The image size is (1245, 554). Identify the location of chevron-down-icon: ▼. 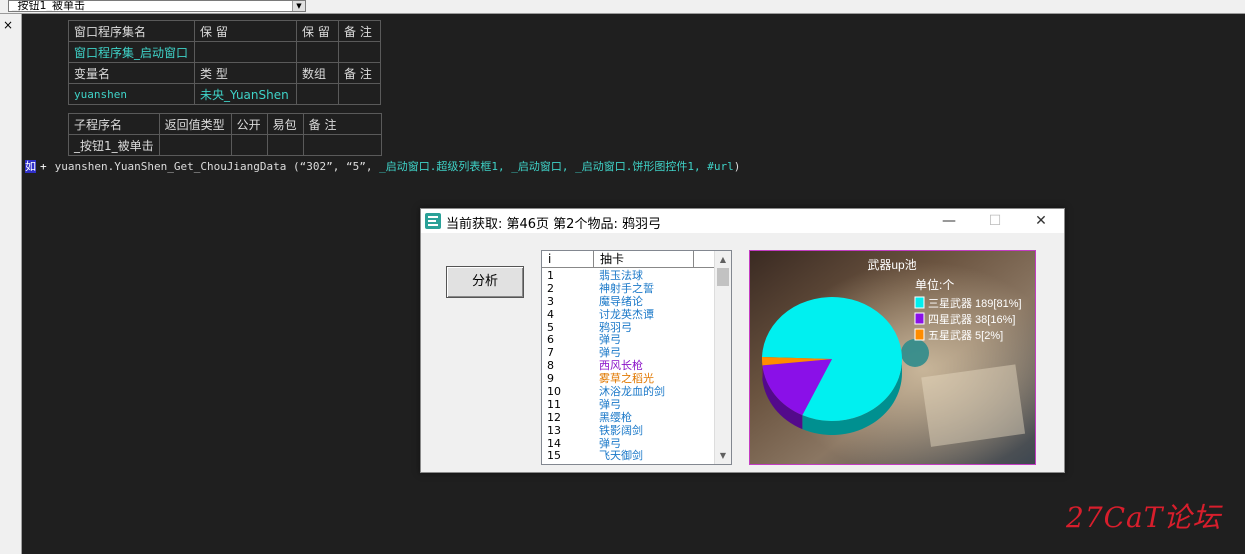
(298, 6).